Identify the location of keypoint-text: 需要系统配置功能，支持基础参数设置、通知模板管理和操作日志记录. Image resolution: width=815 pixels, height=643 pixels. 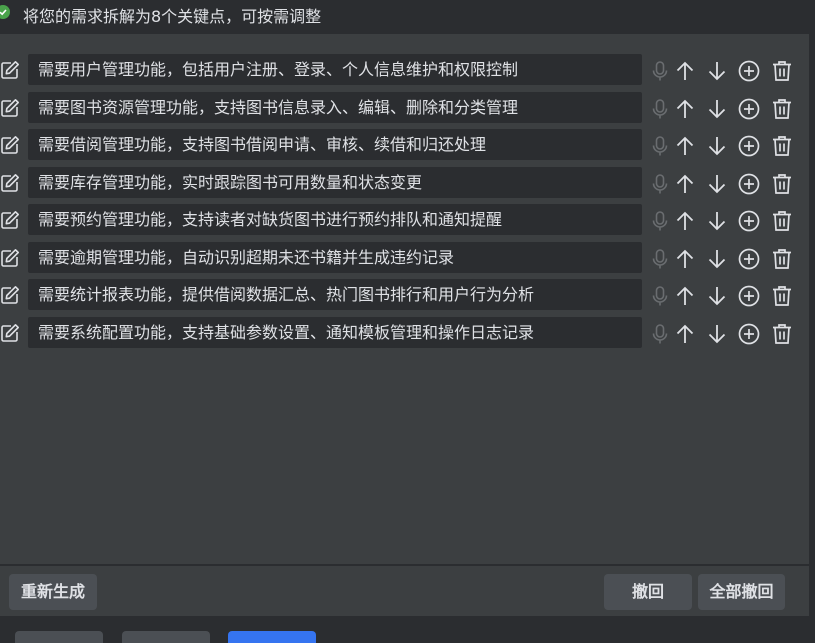
(335, 332).